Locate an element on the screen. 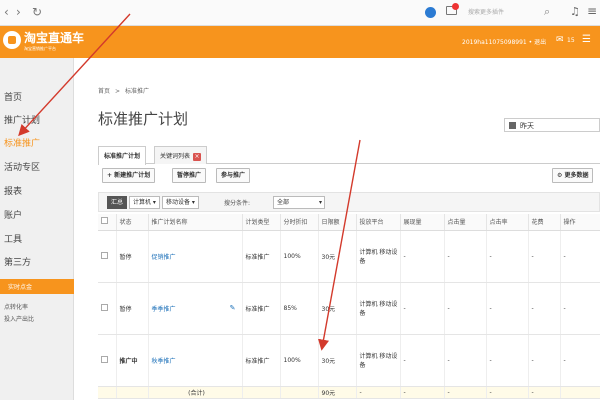  operation-cell: - is located at coordinates (580, 360).